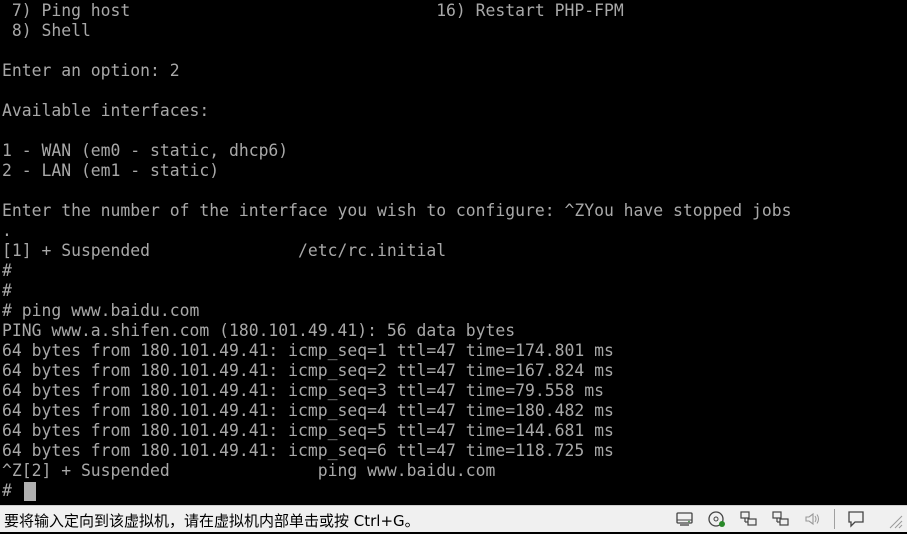 This screenshot has height=534, width=907. I want to click on sound-icon, so click(813, 519).